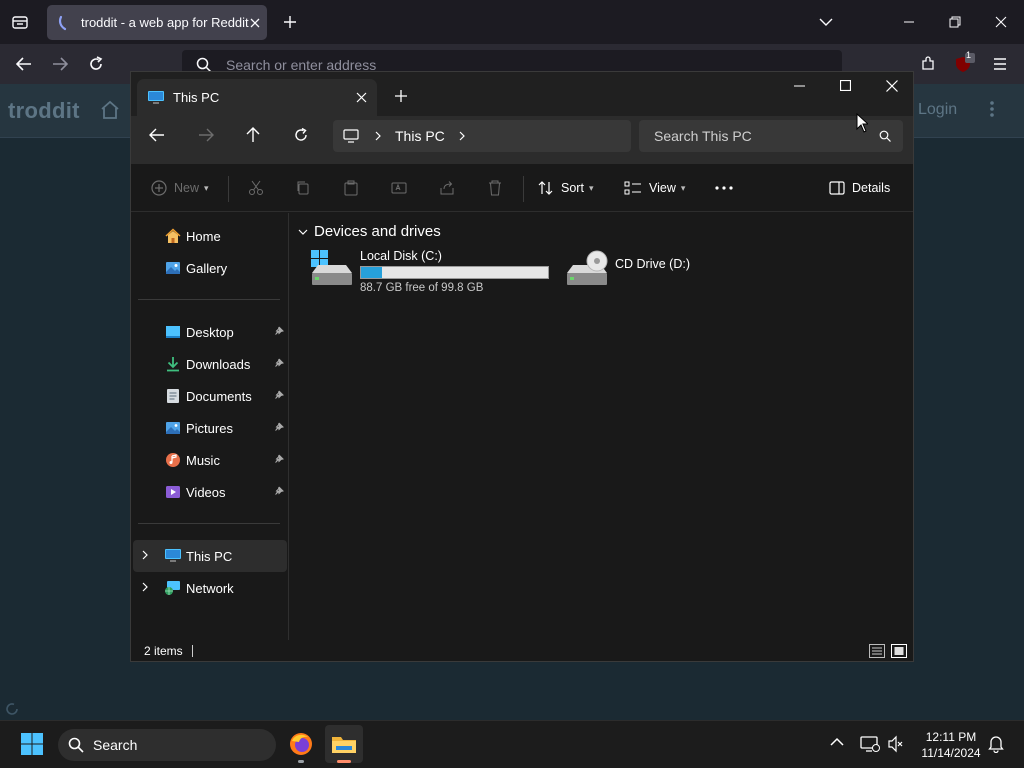  What do you see at coordinates (992, 109) in the screenshot?
I see `troddit-more-icon` at bounding box center [992, 109].